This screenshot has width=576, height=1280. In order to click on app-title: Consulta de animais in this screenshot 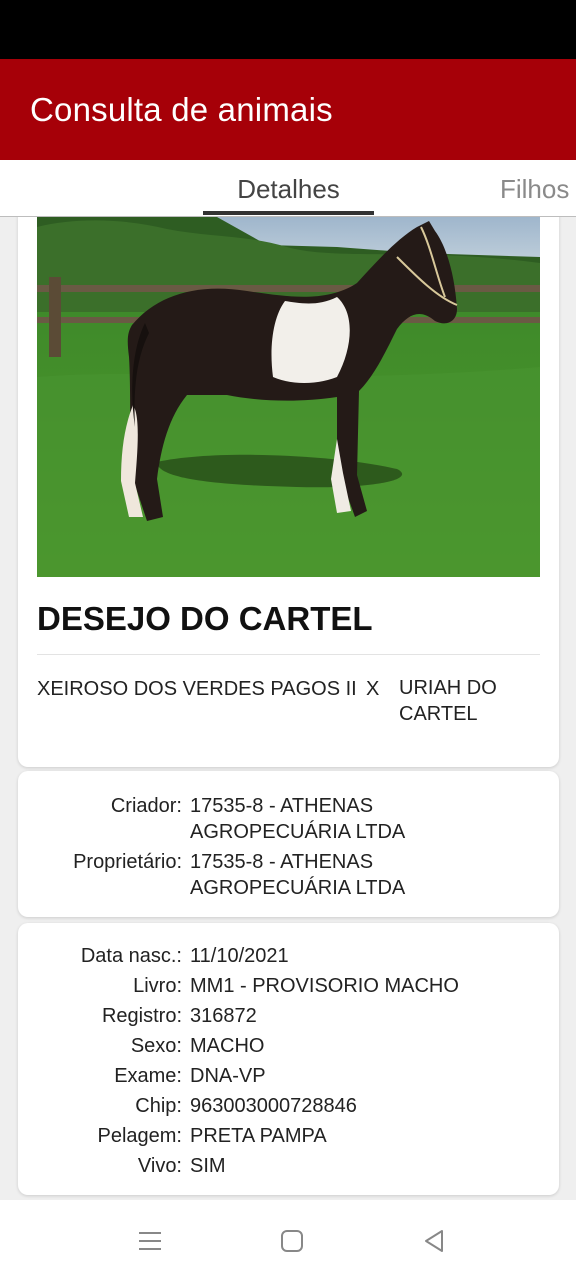, I will do `click(181, 109)`.